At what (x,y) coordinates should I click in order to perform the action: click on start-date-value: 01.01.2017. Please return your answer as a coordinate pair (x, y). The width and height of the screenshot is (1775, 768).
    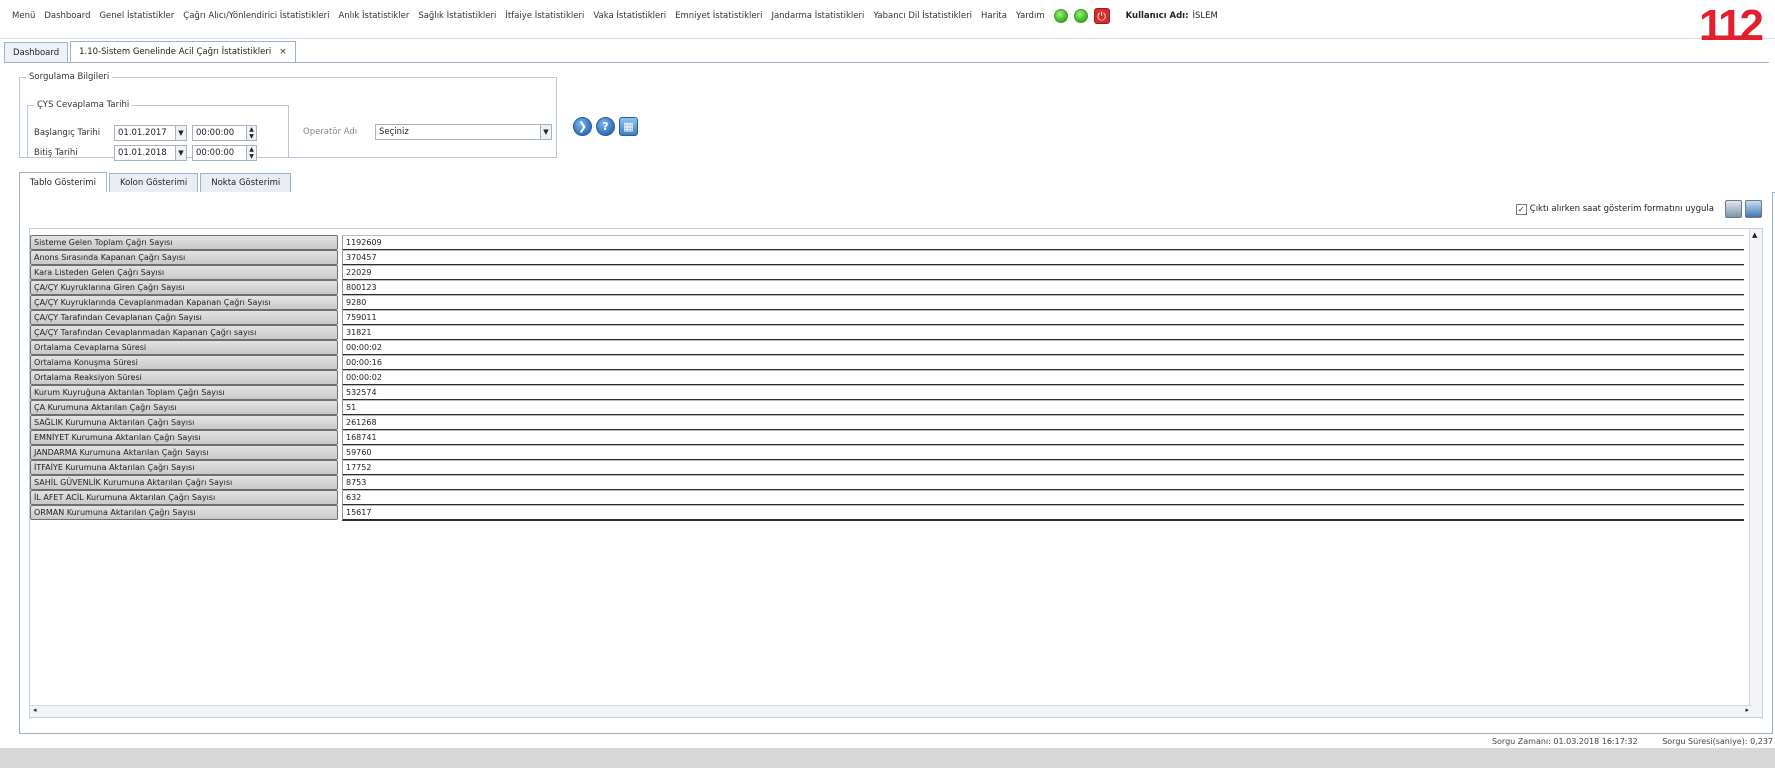
    Looking at the image, I should click on (142, 133).